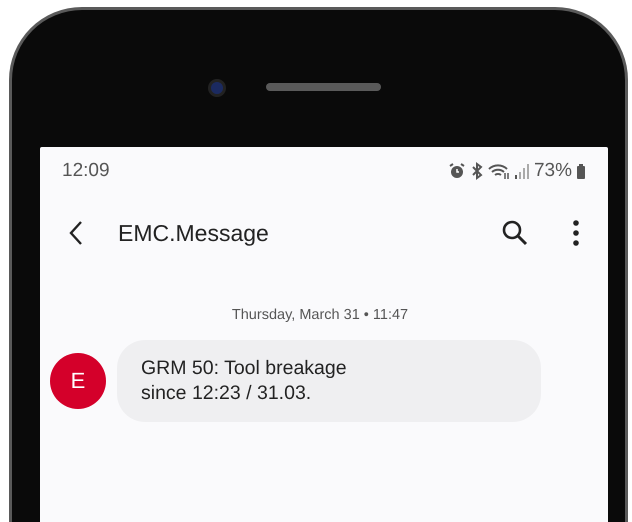 This screenshot has width=632, height=522. What do you see at coordinates (581, 171) in the screenshot?
I see `battery-icon` at bounding box center [581, 171].